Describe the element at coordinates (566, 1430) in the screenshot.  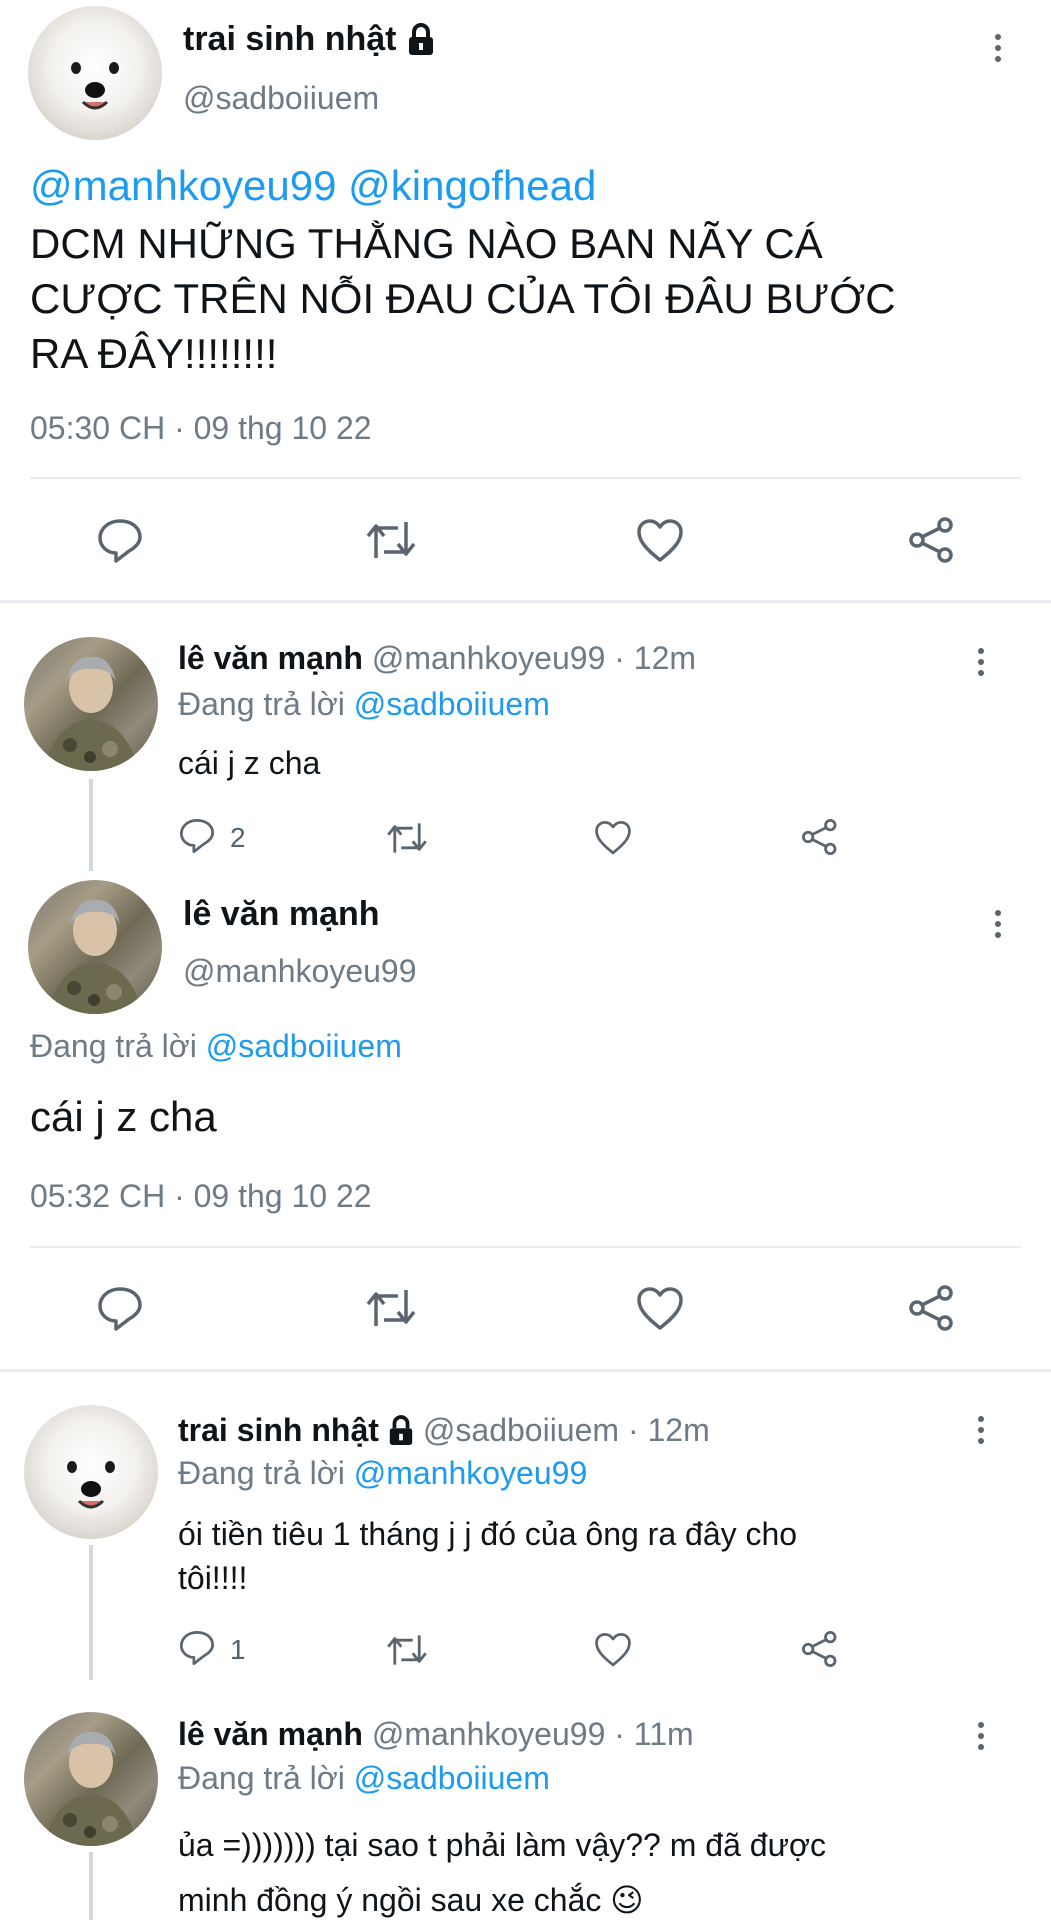
I see `author-meta: @sadboiiuem · 12m` at that location.